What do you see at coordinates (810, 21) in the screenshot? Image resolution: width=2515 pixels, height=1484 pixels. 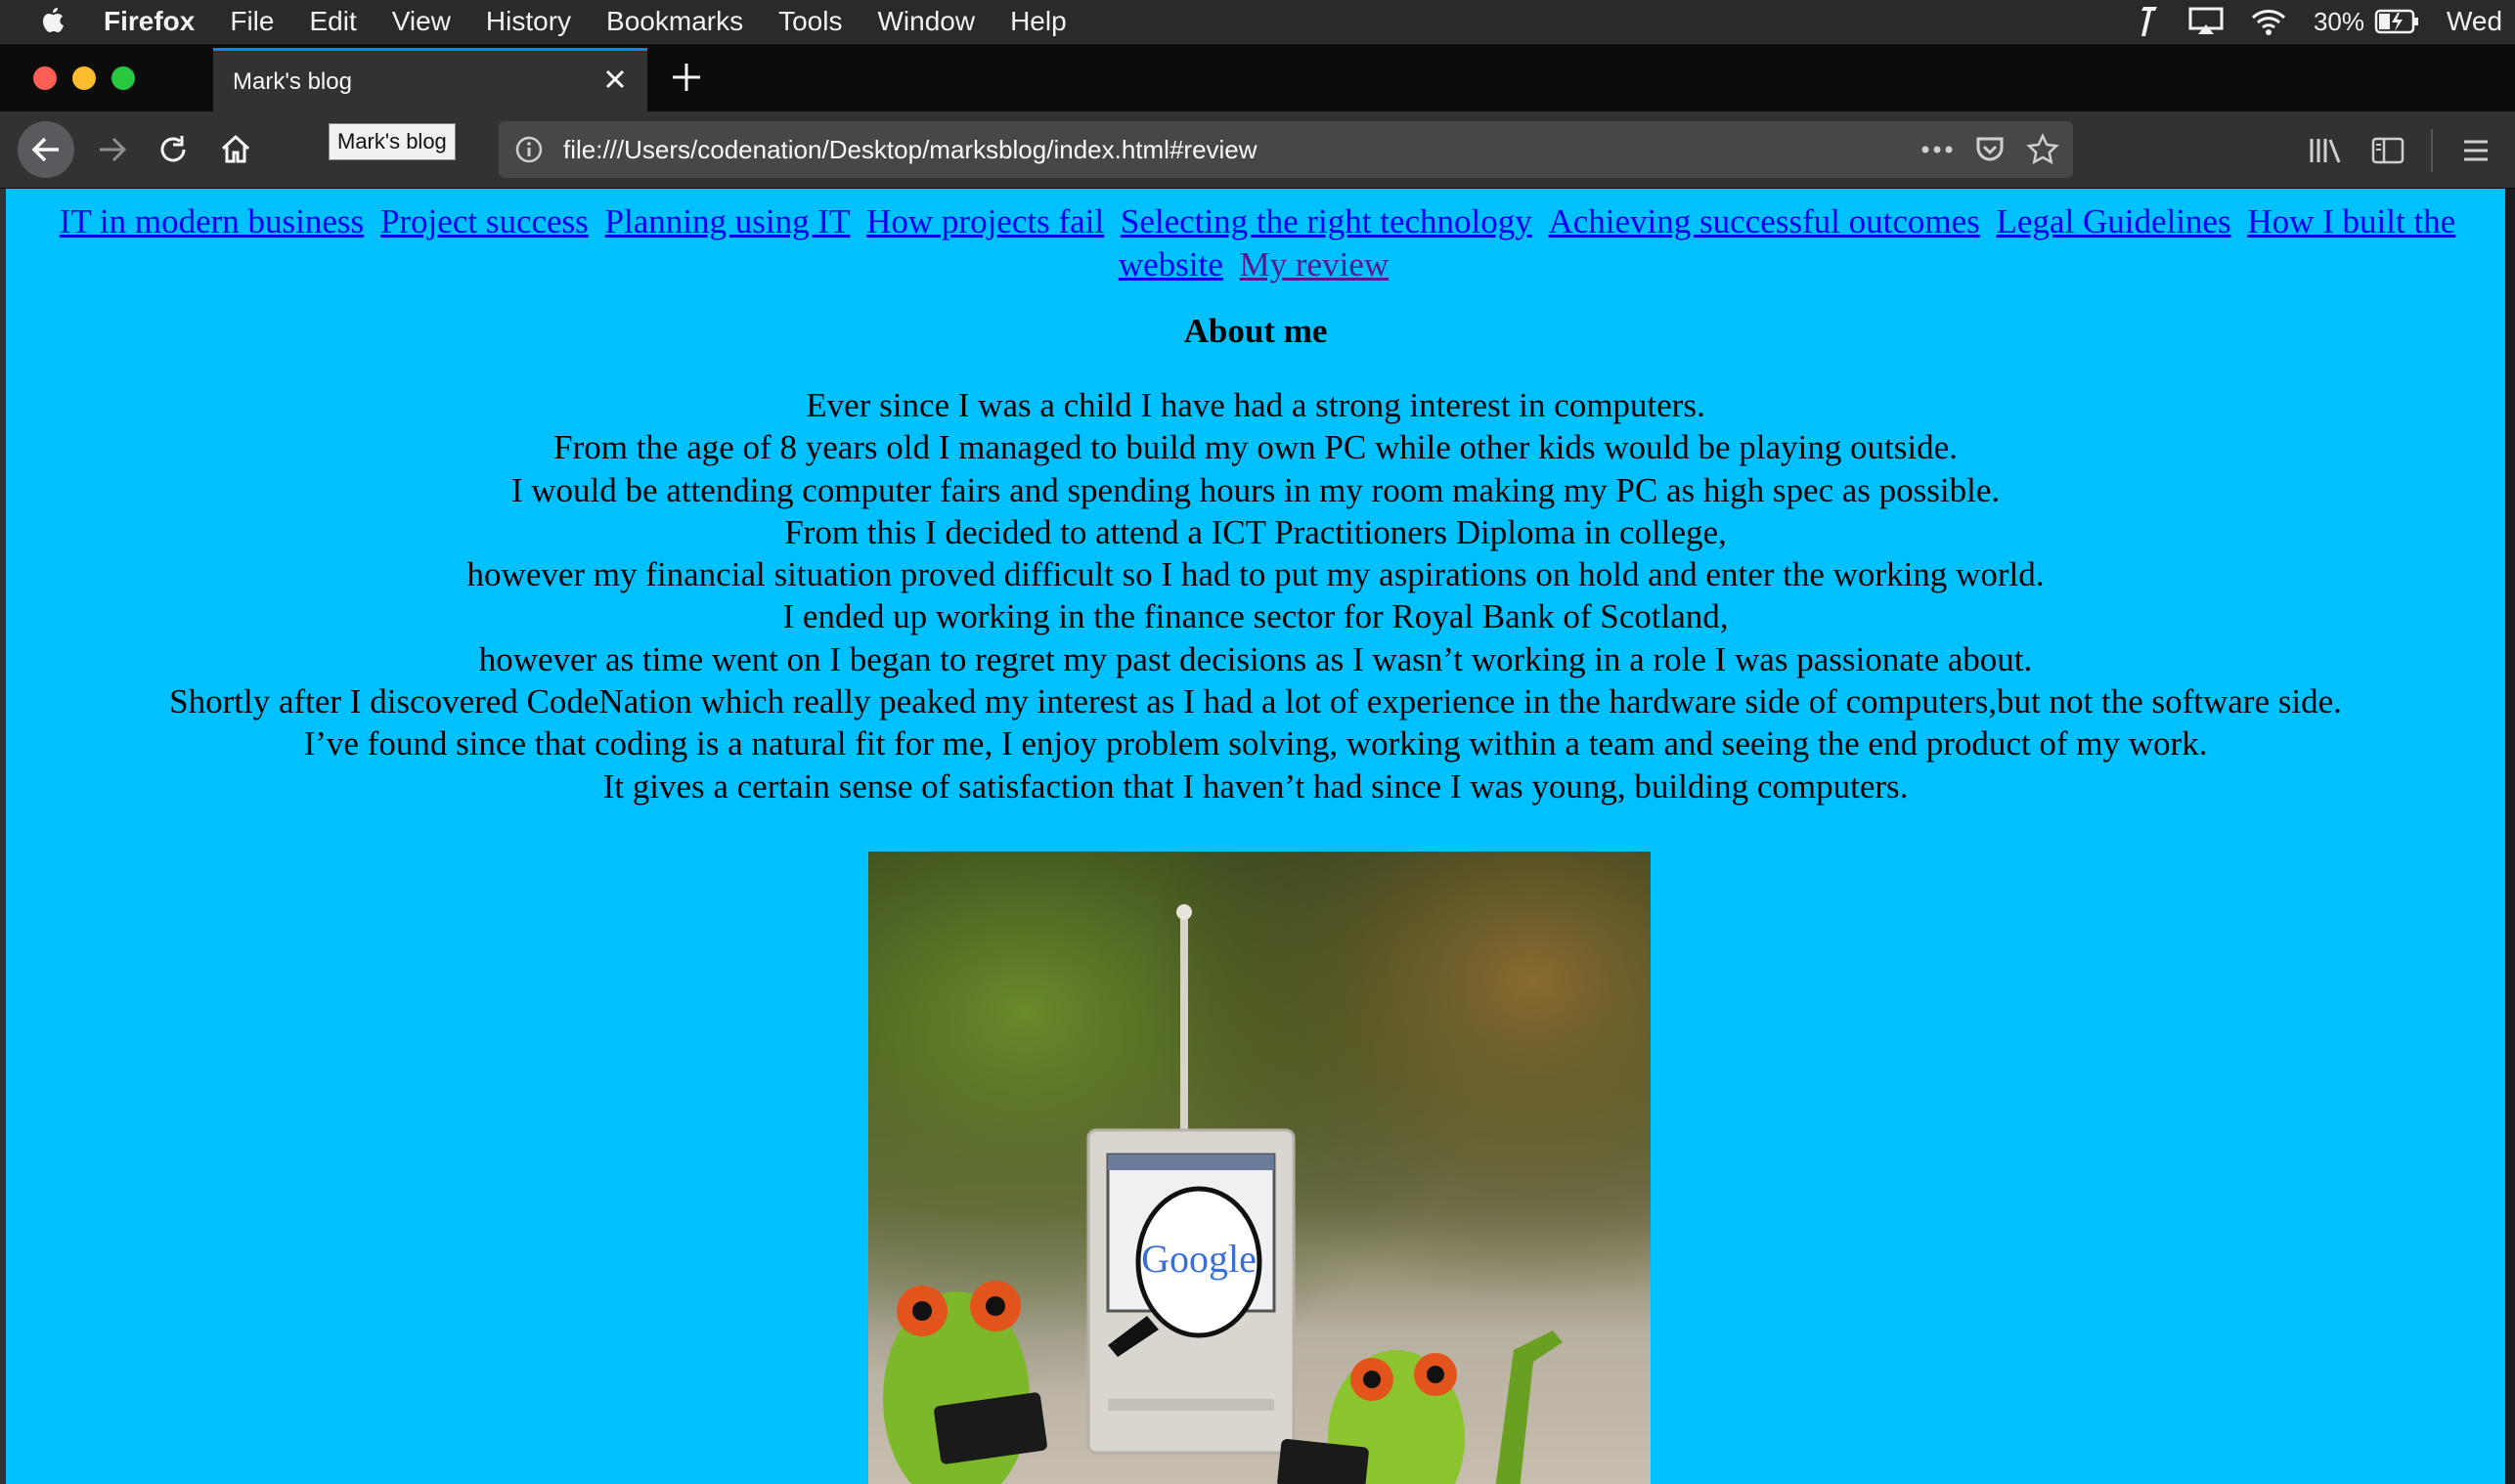 I see `menu-tools: Tools` at bounding box center [810, 21].